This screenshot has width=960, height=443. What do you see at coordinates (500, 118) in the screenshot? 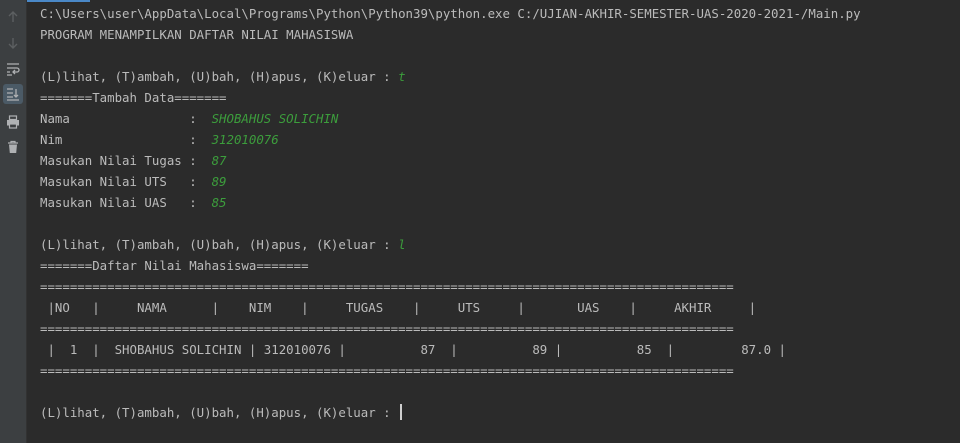
I see `console-line: Nama : SHOBAHUS SOLICHIN` at bounding box center [500, 118].